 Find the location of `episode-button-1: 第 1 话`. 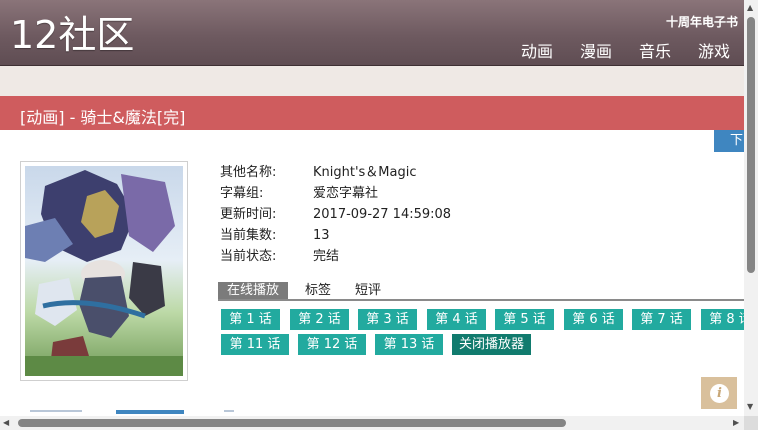

episode-button-1: 第 1 话 is located at coordinates (250, 319).